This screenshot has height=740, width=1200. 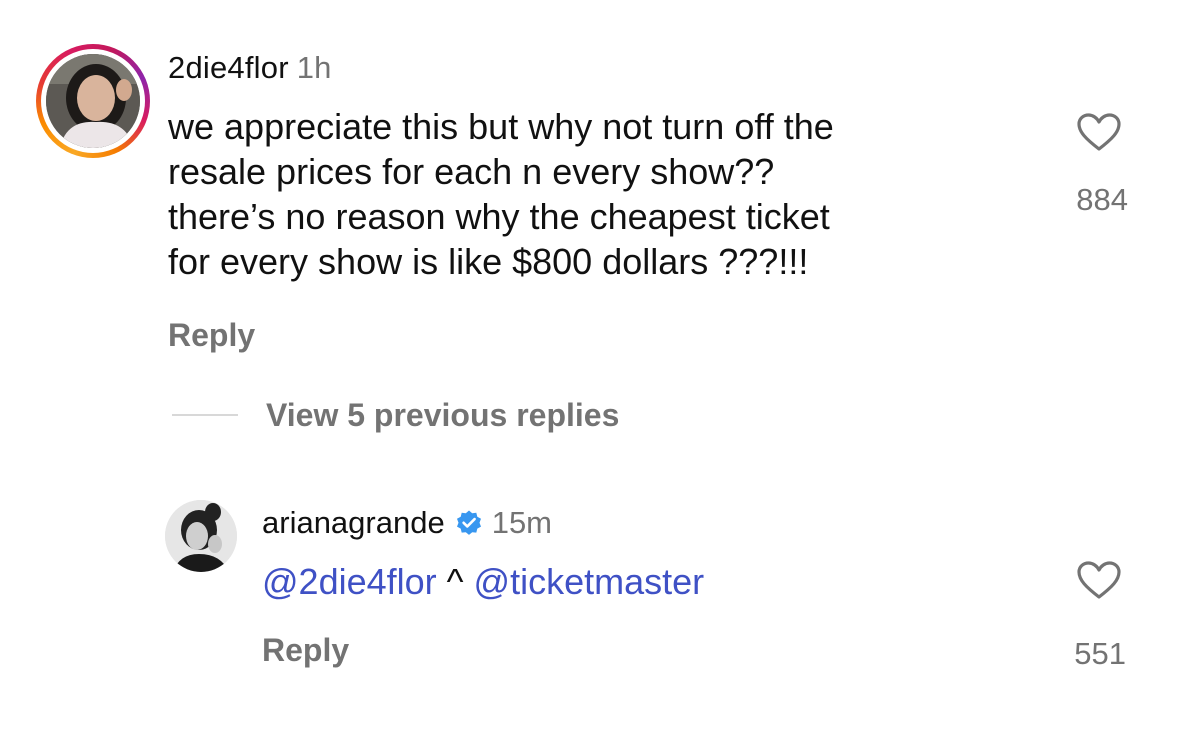 I want to click on reply-avatar, so click(x=201, y=536).